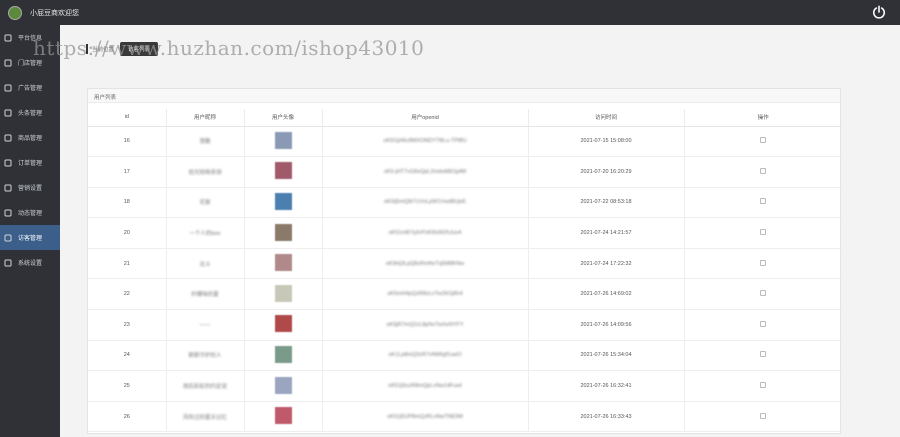 The image size is (900, 437). Describe the element at coordinates (425, 386) in the screenshot. I see `cell-openid-text: oK51j5ozR8mQpLvNw14FuwI` at that location.